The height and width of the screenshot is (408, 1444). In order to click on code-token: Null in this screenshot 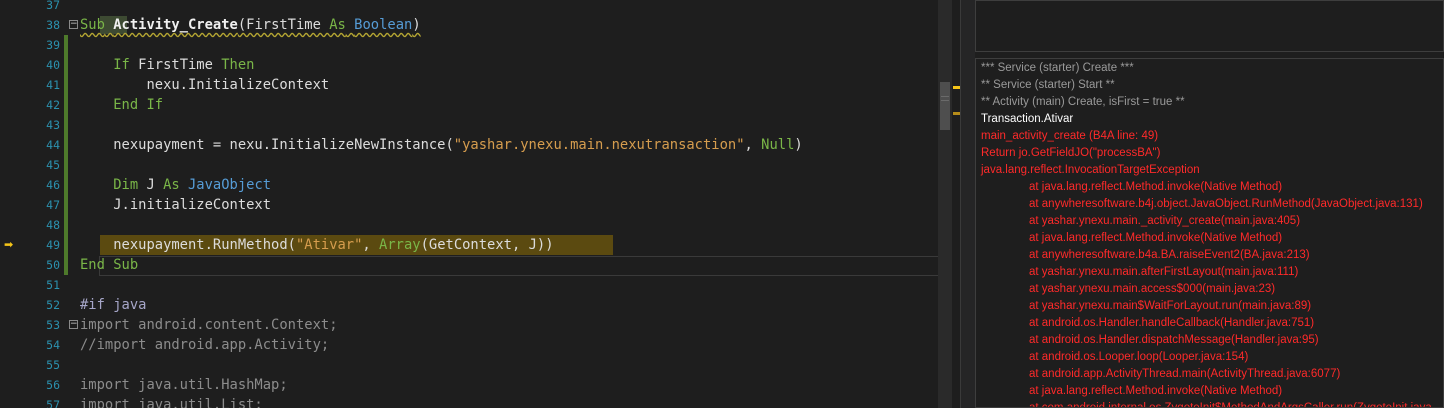, I will do `click(778, 145)`.